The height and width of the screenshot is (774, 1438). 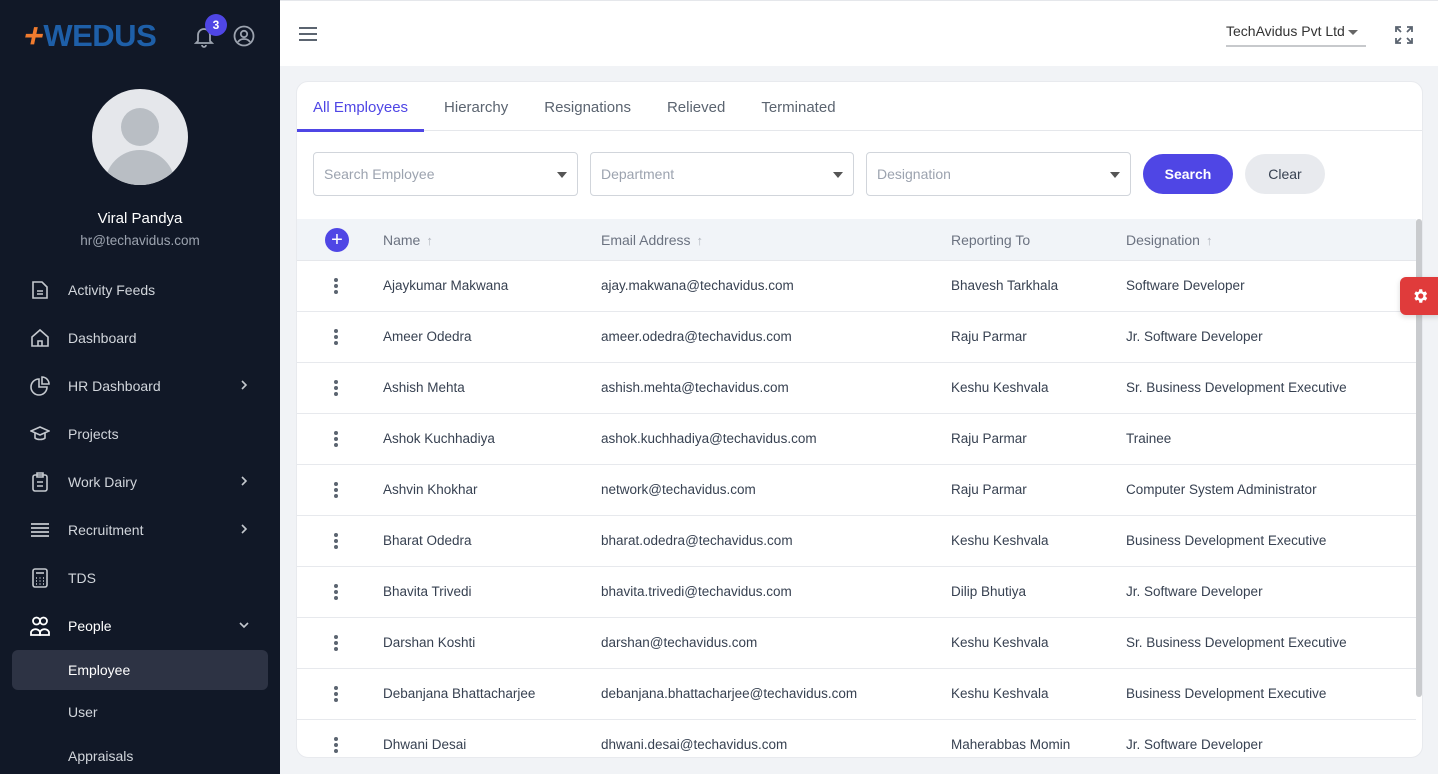 What do you see at coordinates (1404, 35) in the screenshot?
I see `fullscreen-icon` at bounding box center [1404, 35].